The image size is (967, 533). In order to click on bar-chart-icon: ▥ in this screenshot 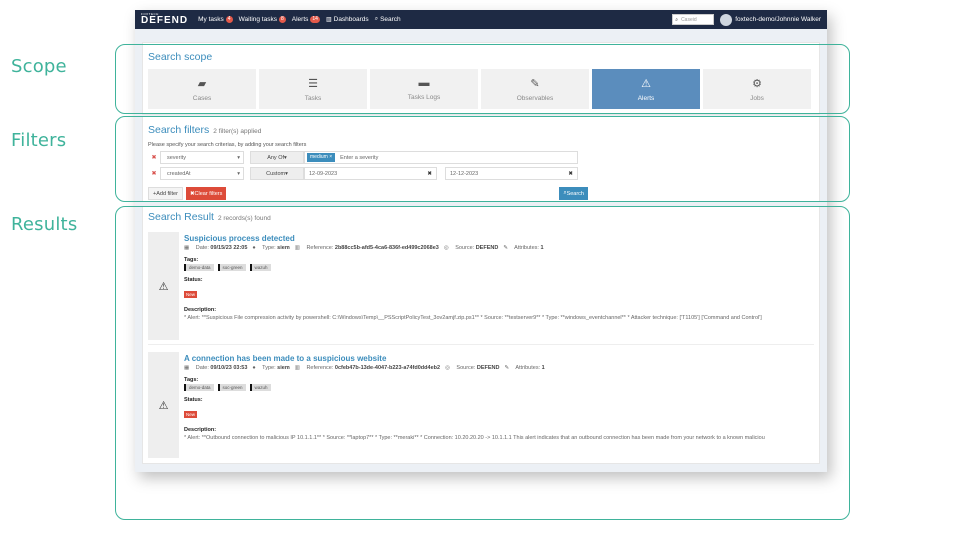, I will do `click(328, 20)`.